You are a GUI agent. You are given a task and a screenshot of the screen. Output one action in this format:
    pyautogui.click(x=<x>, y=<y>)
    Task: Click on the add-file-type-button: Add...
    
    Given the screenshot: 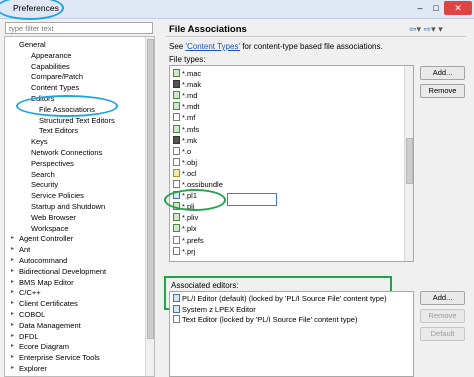 What is the action you would take?
    pyautogui.click(x=442, y=73)
    